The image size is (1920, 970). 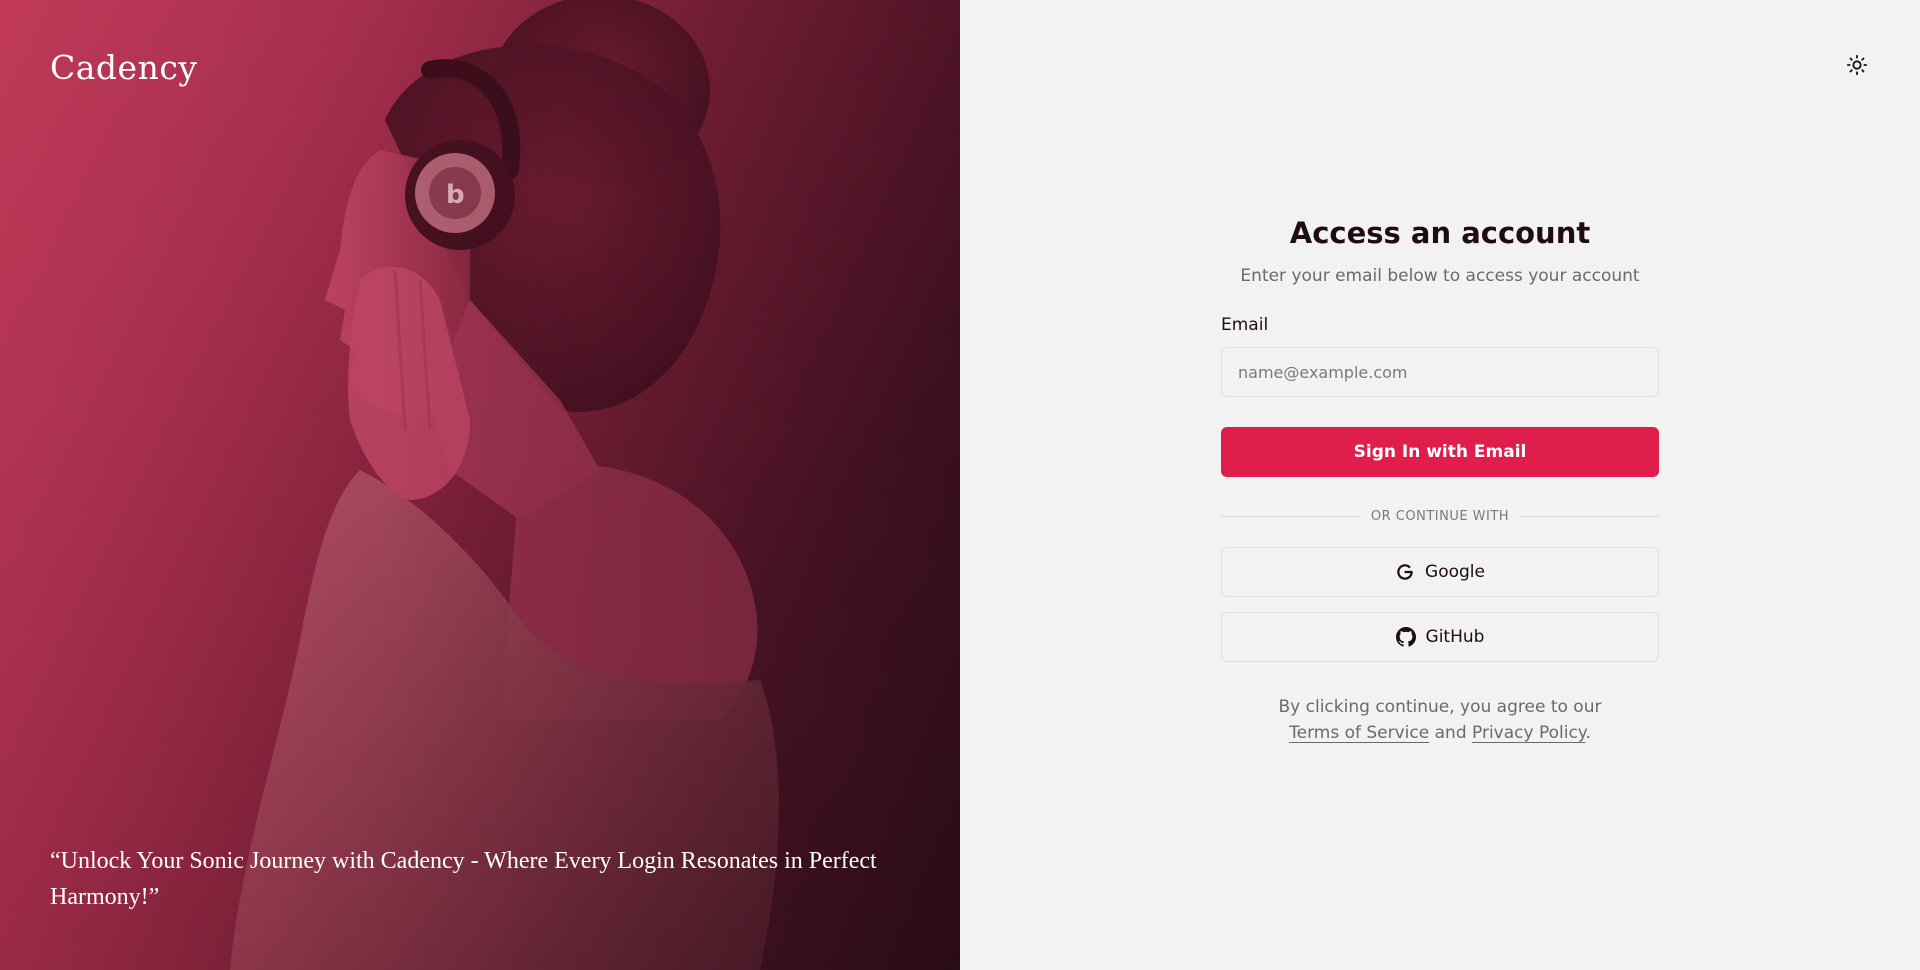 What do you see at coordinates (1455, 637) in the screenshot?
I see `github-button-label: GitHub` at bounding box center [1455, 637].